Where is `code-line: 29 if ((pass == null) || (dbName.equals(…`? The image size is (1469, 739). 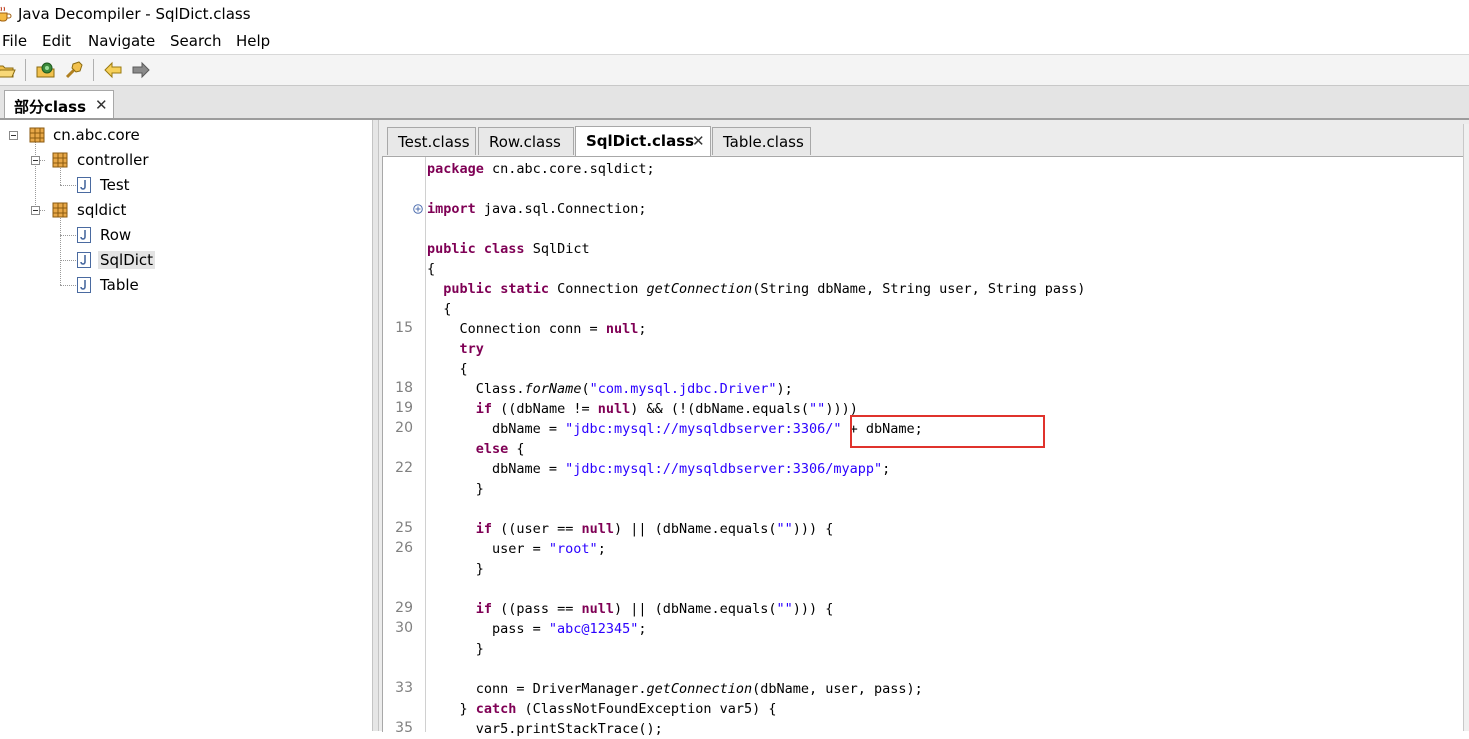
code-line: 29 if ((pass == null) || (dbName.equals(… is located at coordinates (926, 609).